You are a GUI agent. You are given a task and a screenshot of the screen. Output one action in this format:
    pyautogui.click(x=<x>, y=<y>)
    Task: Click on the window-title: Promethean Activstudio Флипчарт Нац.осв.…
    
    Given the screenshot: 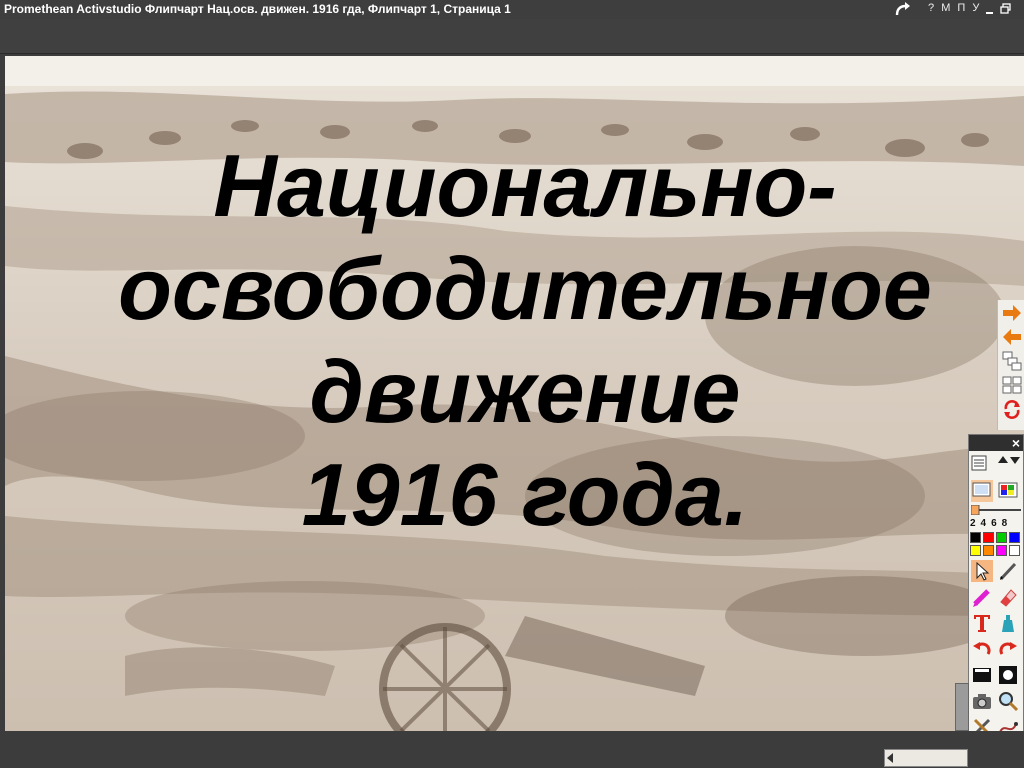 What is the action you would take?
    pyautogui.click(x=257, y=9)
    